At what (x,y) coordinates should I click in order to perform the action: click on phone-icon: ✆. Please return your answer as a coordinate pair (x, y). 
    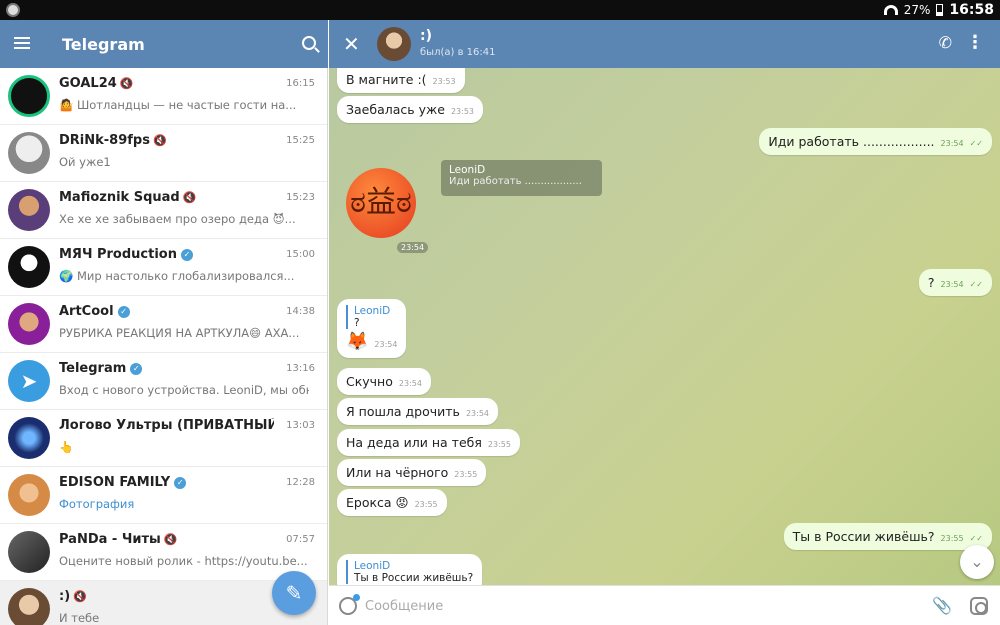
    Looking at the image, I should click on (945, 42).